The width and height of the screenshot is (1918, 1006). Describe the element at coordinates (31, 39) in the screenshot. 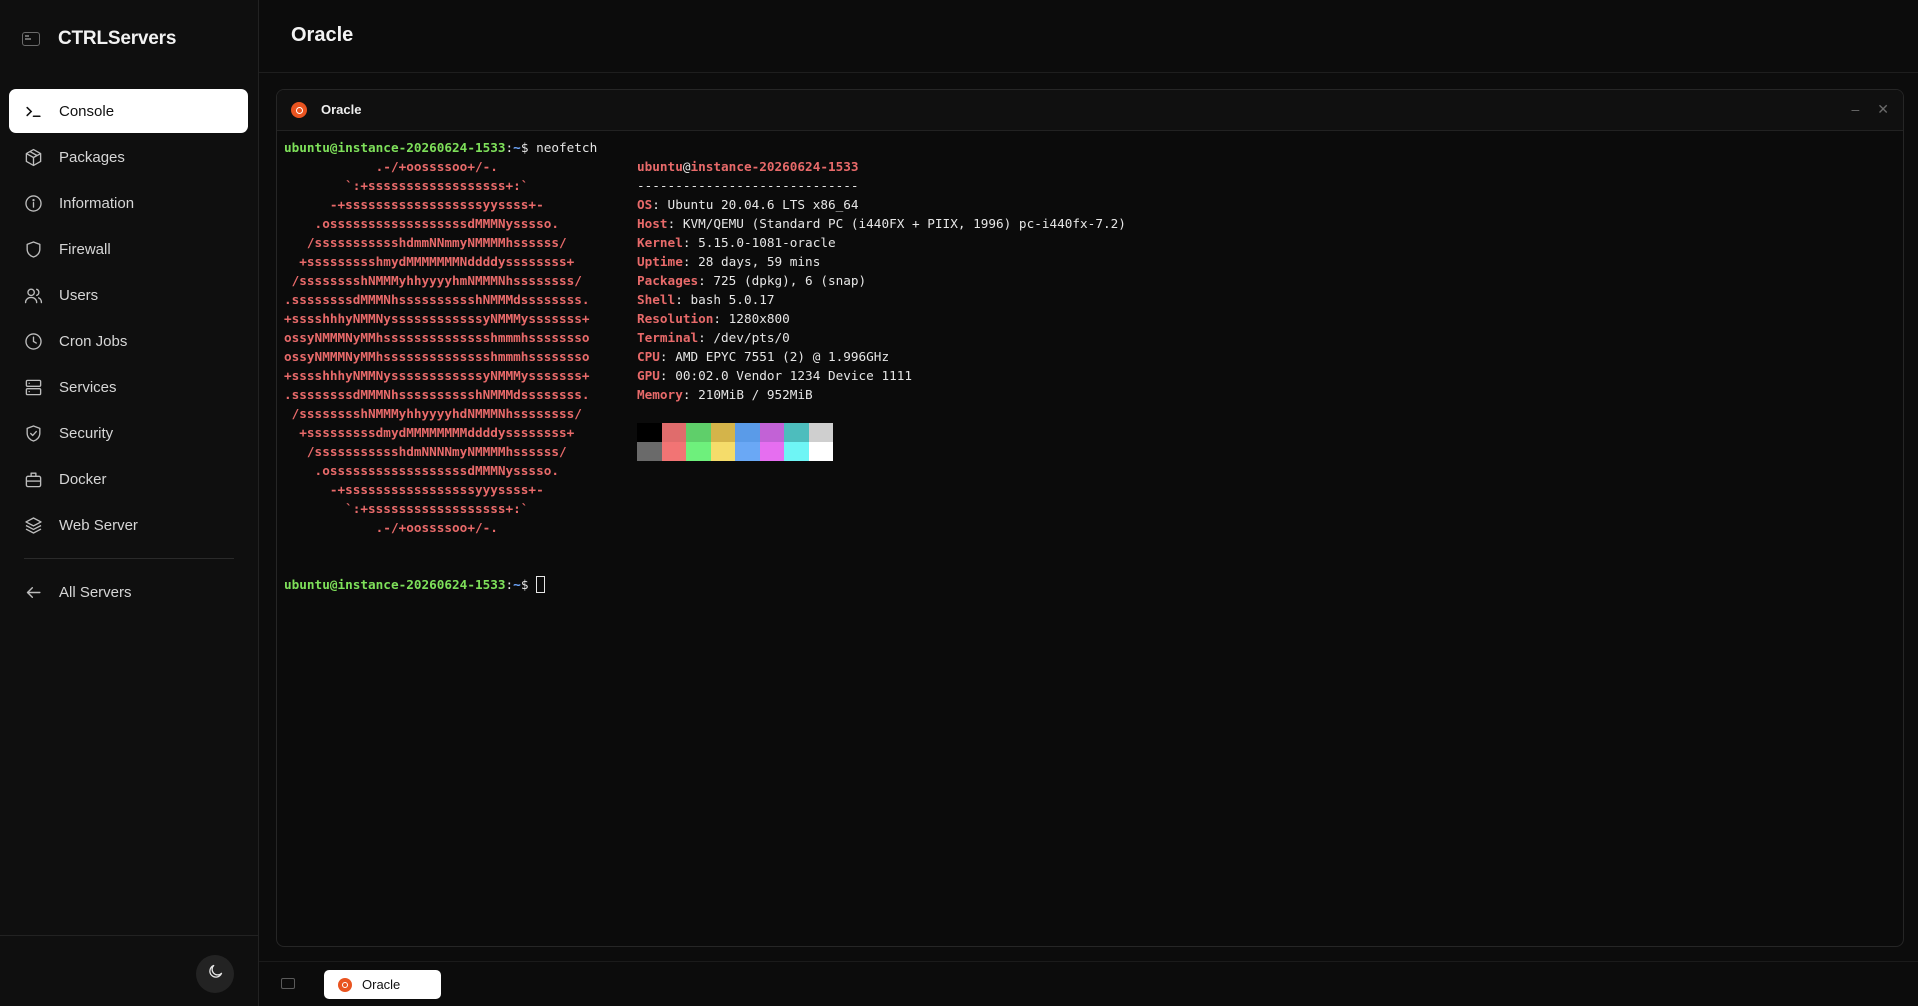

I see `app-logo-icon` at that location.